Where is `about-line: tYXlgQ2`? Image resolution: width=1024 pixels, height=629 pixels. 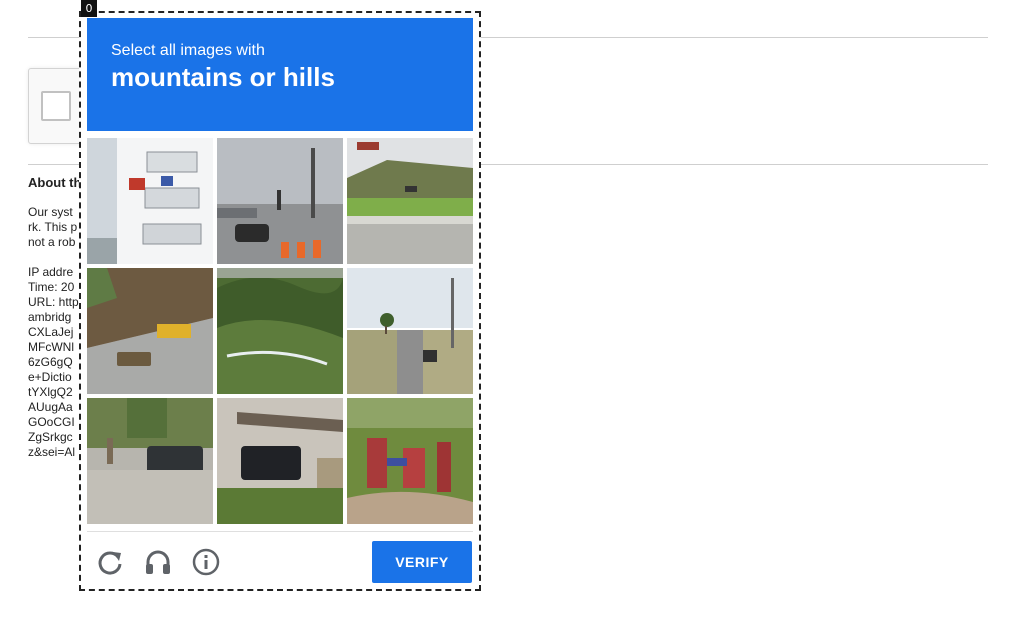
about-line: tYXlgQ2 is located at coordinates (50, 392).